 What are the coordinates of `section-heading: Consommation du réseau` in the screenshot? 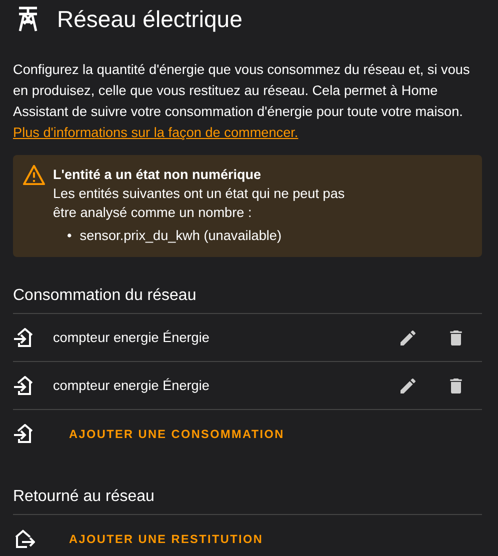 It's located at (247, 300).